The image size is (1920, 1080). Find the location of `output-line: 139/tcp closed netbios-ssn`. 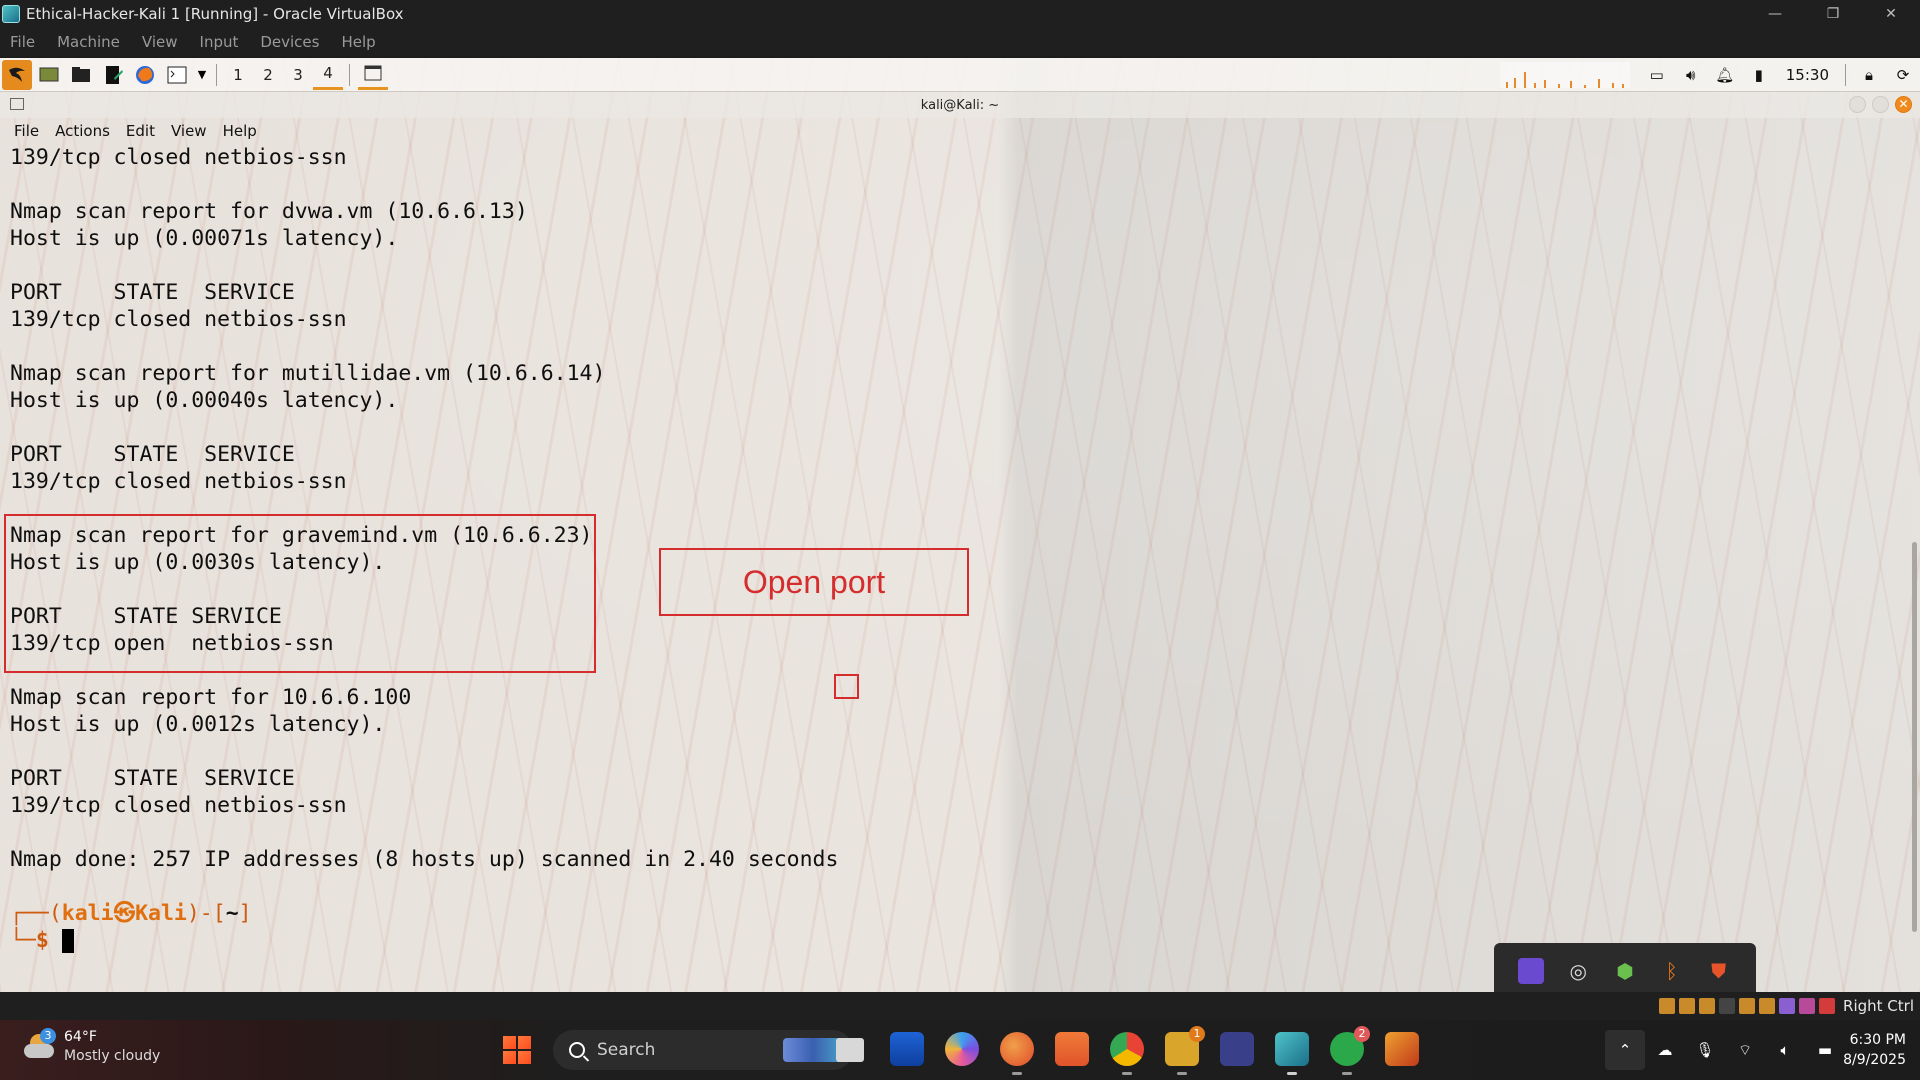

output-line: 139/tcp closed netbios-ssn is located at coordinates (178, 319).